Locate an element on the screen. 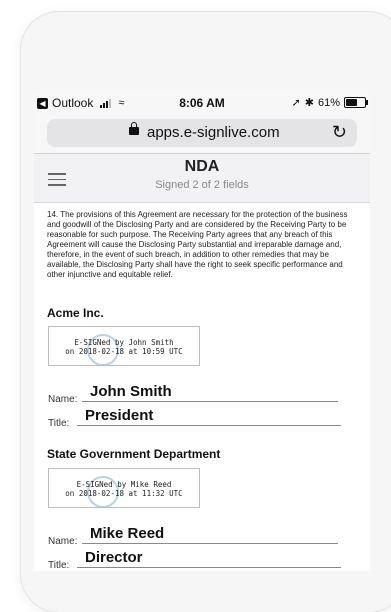  title-field: Director is located at coordinates (209, 558).